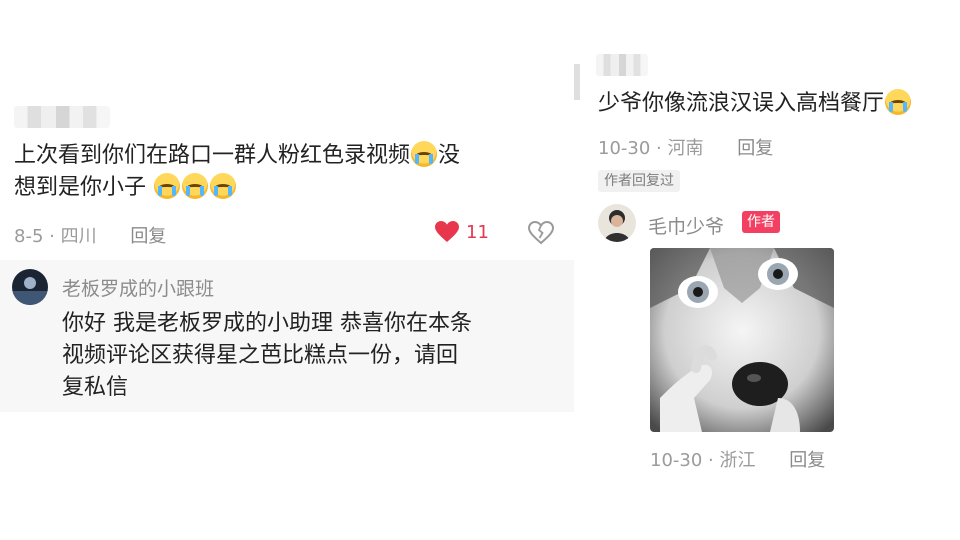 The height and width of the screenshot is (540, 960). What do you see at coordinates (639, 181) in the screenshot?
I see `author-replied-tag: 作者回复过` at bounding box center [639, 181].